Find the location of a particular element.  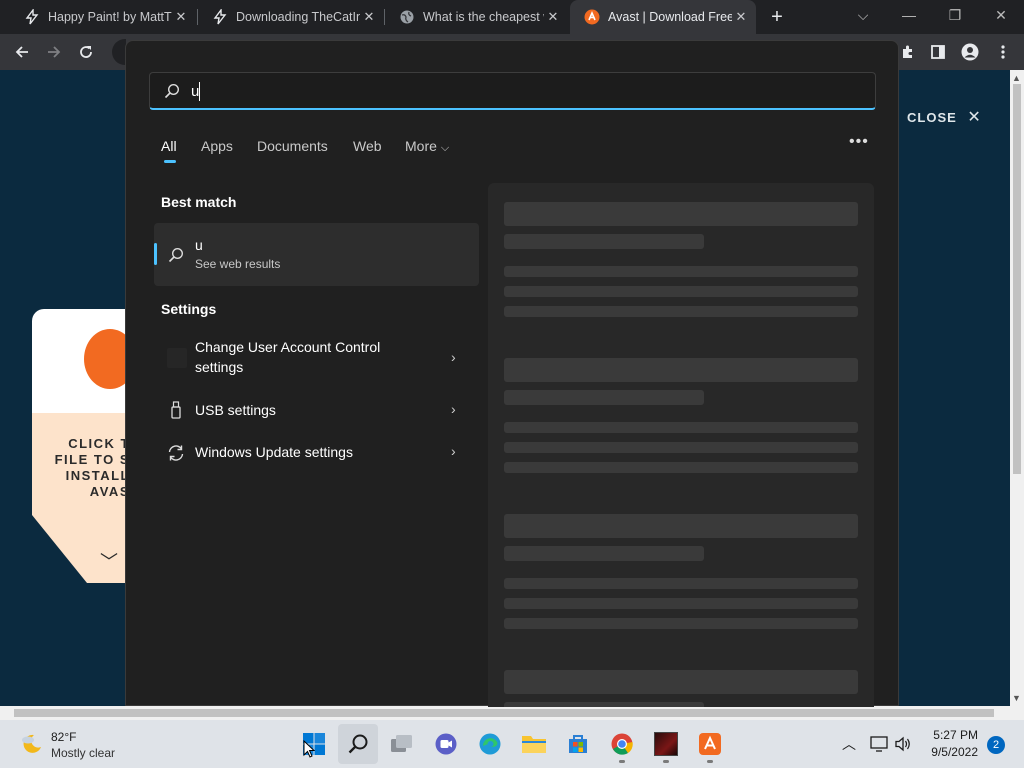

back-button is located at coordinates (22, 52).